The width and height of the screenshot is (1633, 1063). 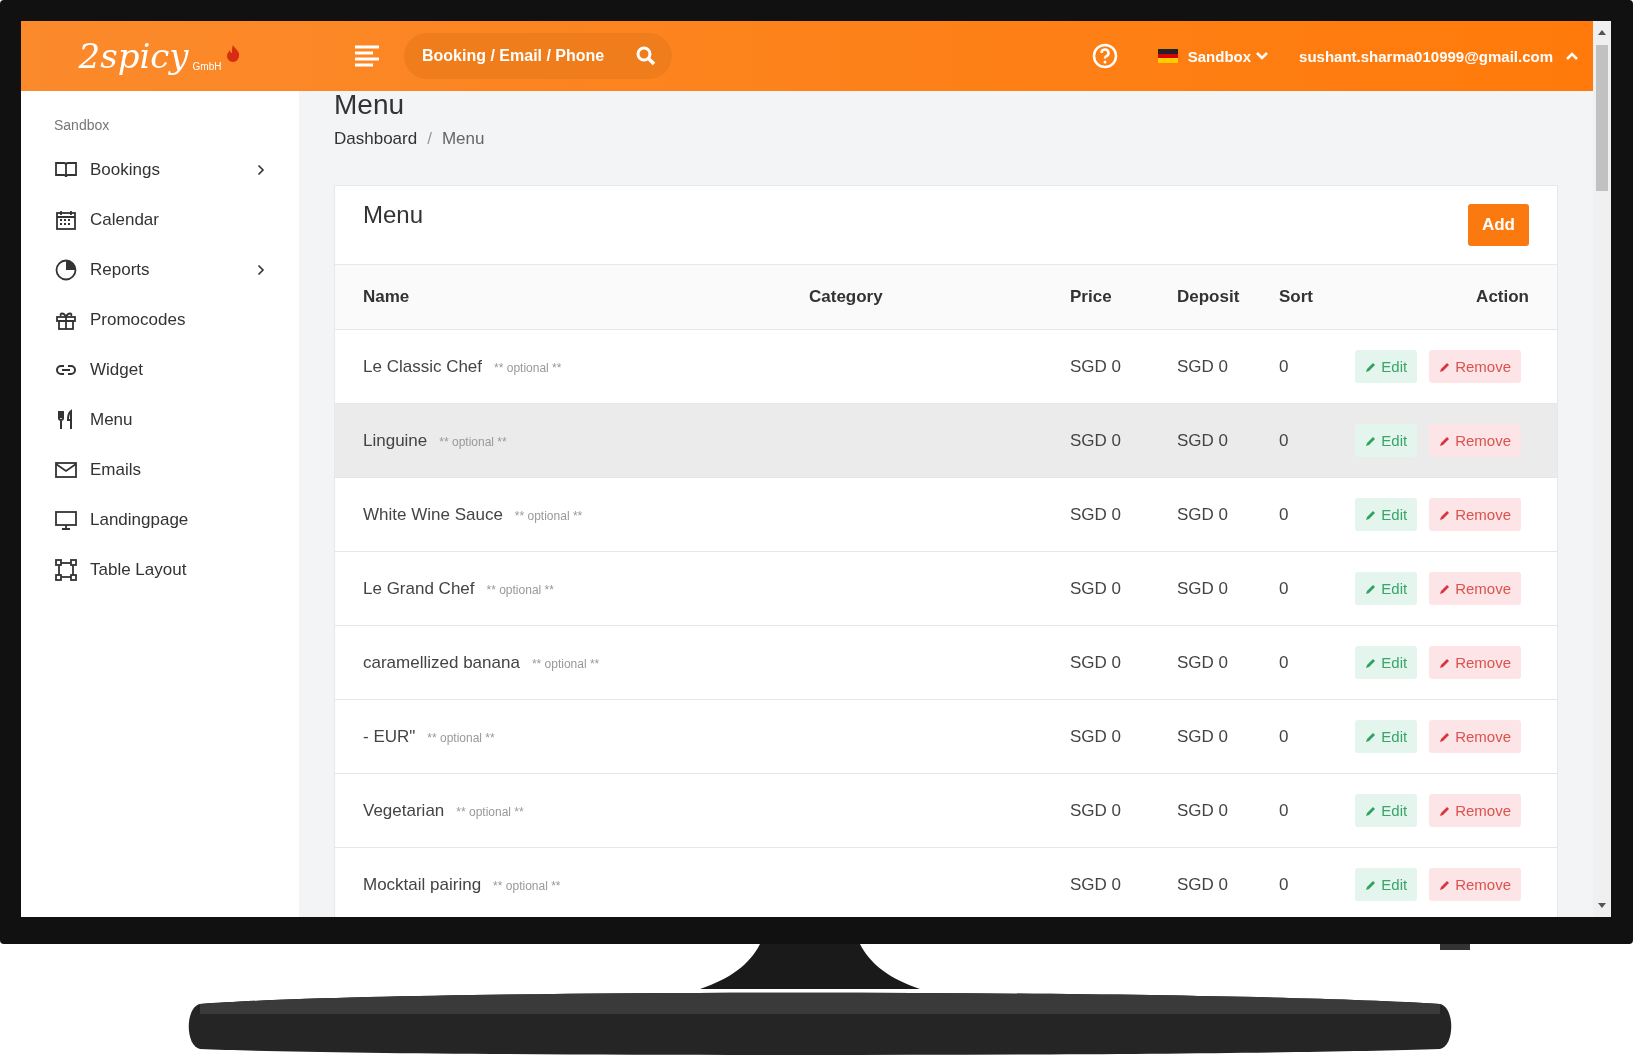 What do you see at coordinates (160, 570) in the screenshot?
I see `sidebar-item: Table Layout` at bounding box center [160, 570].